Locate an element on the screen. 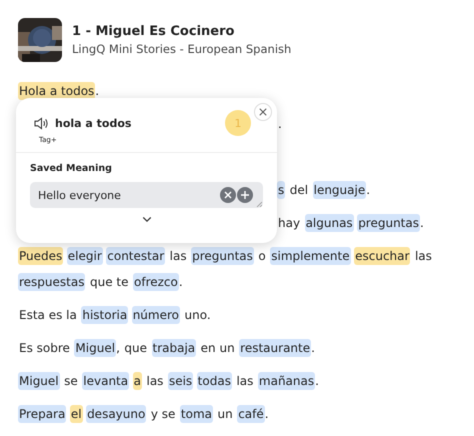  text-span: se is located at coordinates (71, 381).